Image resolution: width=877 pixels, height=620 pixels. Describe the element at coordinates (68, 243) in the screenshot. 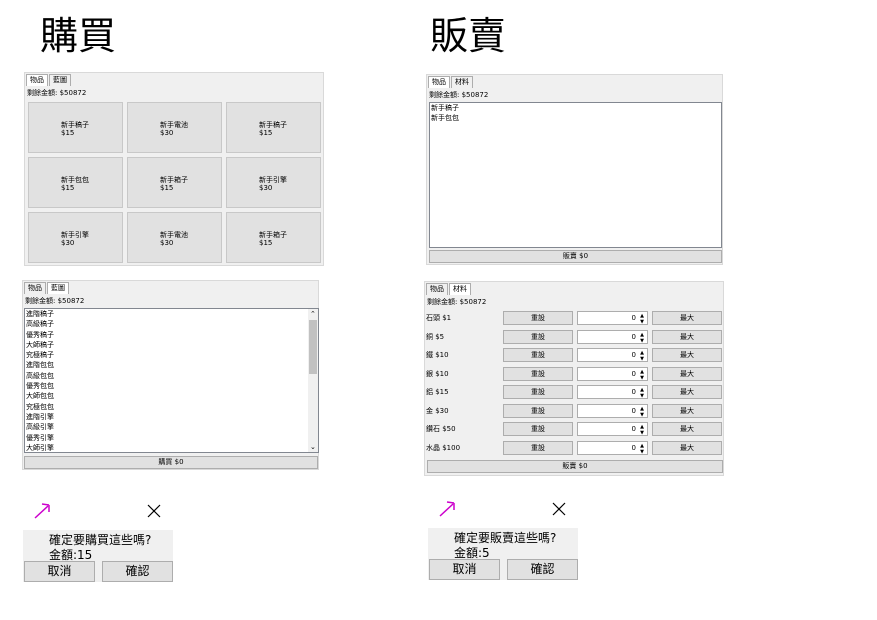

I see `item-price: $30` at that location.